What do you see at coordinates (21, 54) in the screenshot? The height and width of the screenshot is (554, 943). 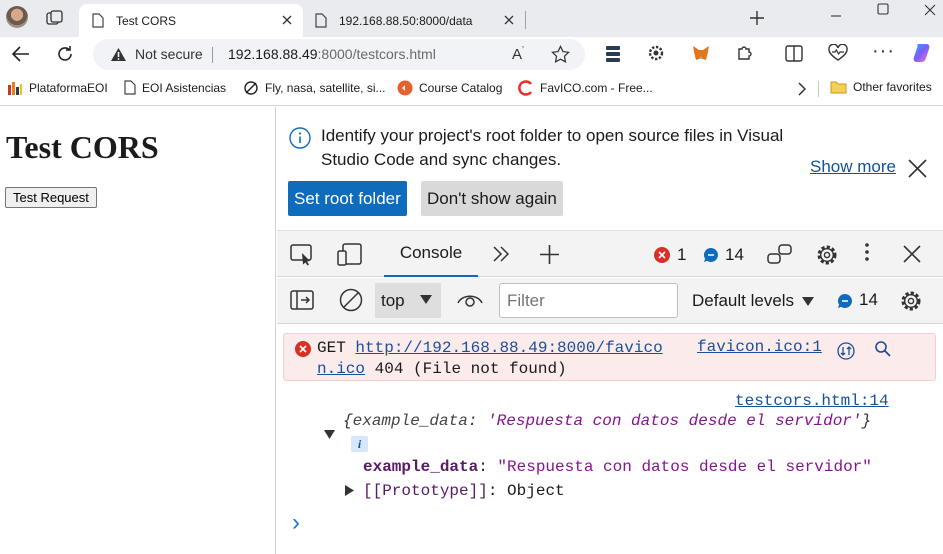 I see `back-arrow-icon` at bounding box center [21, 54].